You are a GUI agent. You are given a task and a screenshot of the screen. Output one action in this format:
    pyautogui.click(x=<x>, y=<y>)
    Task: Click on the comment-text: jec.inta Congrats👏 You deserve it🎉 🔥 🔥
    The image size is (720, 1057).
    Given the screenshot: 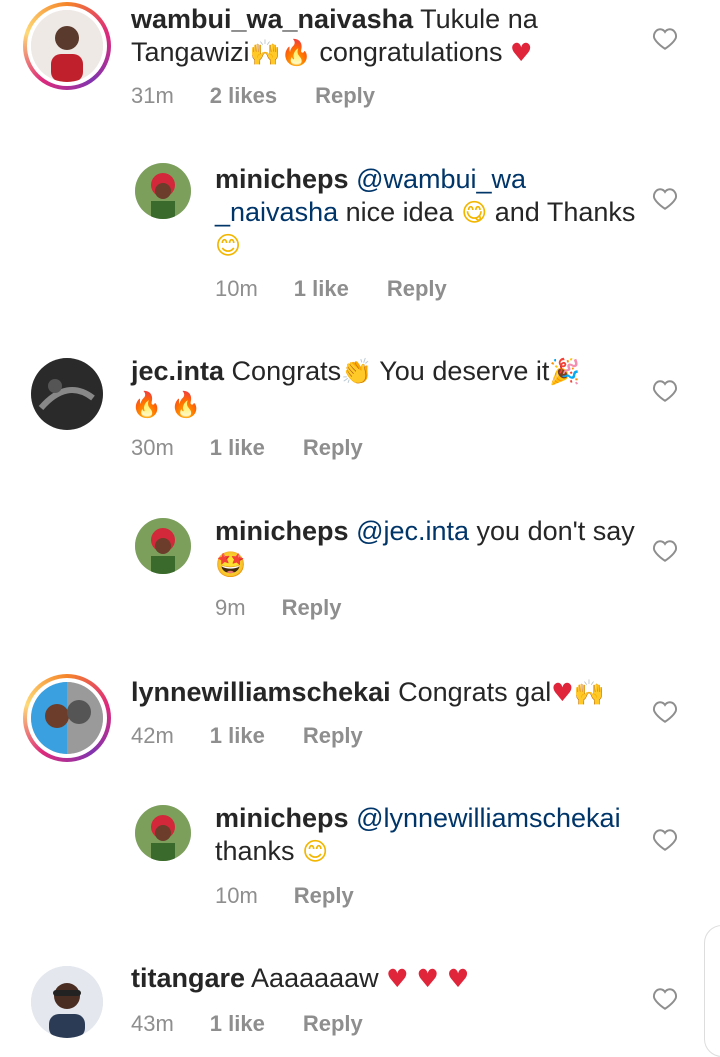 What is the action you would take?
    pyautogui.click(x=371, y=388)
    